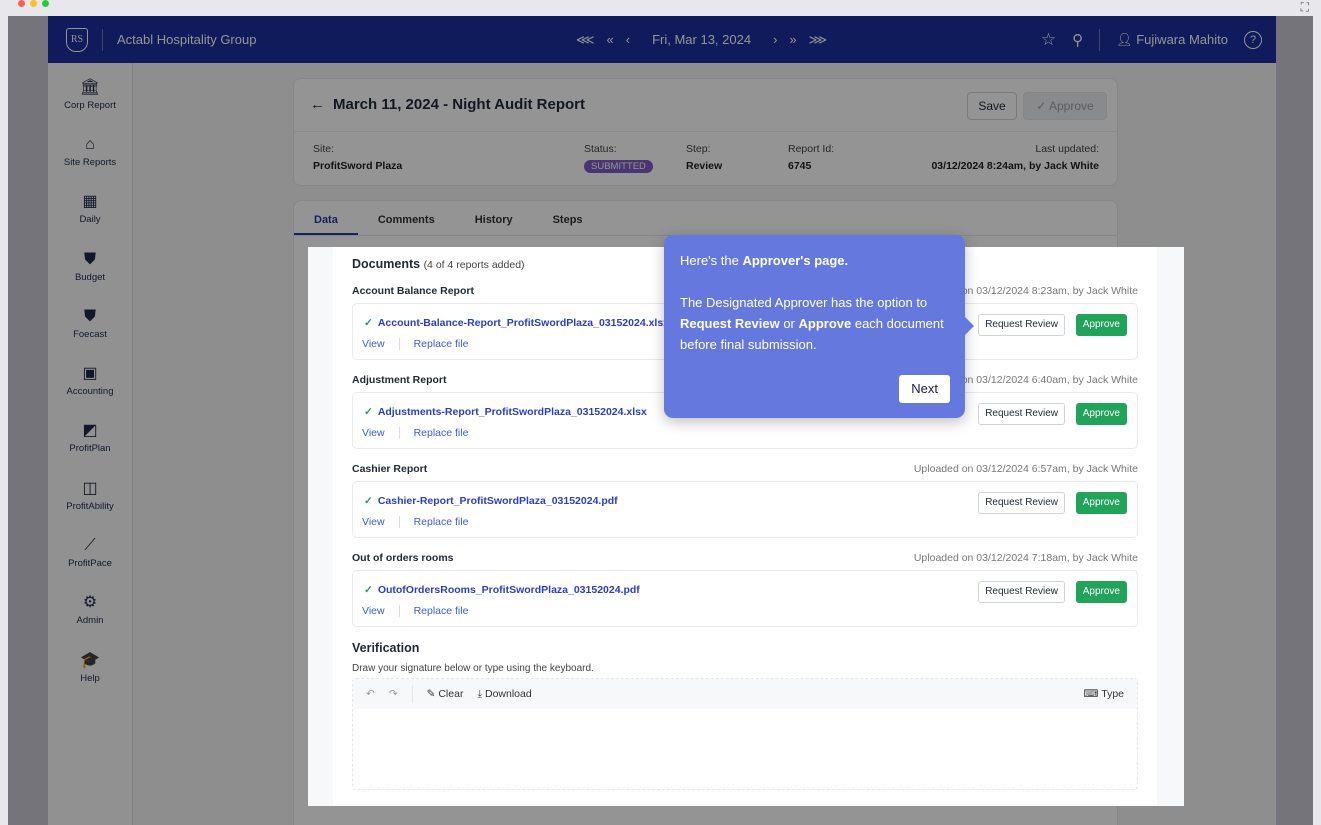  Describe the element at coordinates (992, 106) in the screenshot. I see `save-button: Save` at that location.